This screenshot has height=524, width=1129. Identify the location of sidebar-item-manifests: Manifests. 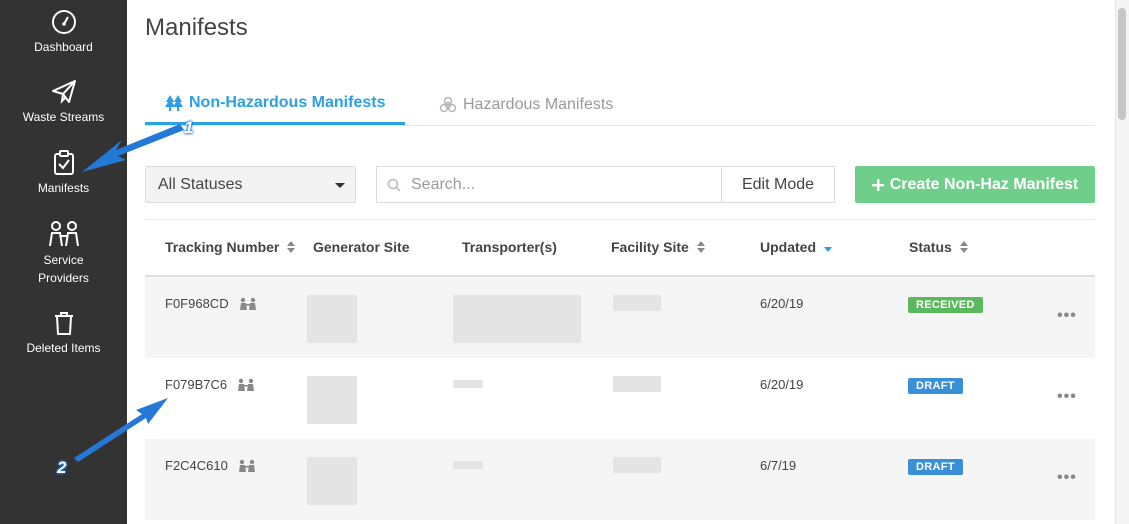
(63, 173).